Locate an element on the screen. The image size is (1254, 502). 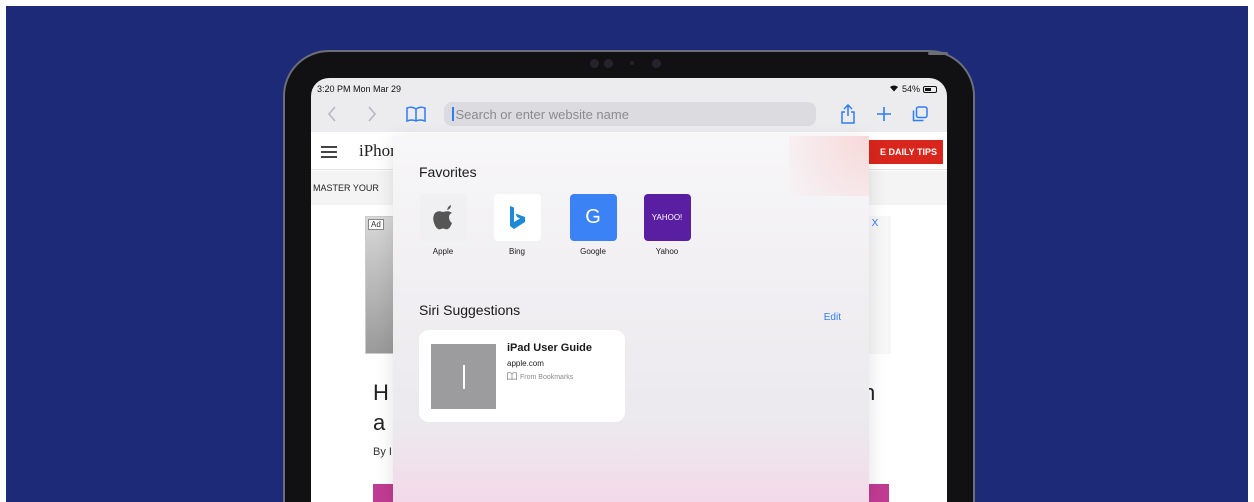
headline-fragment-left: H is located at coordinates (381, 392).